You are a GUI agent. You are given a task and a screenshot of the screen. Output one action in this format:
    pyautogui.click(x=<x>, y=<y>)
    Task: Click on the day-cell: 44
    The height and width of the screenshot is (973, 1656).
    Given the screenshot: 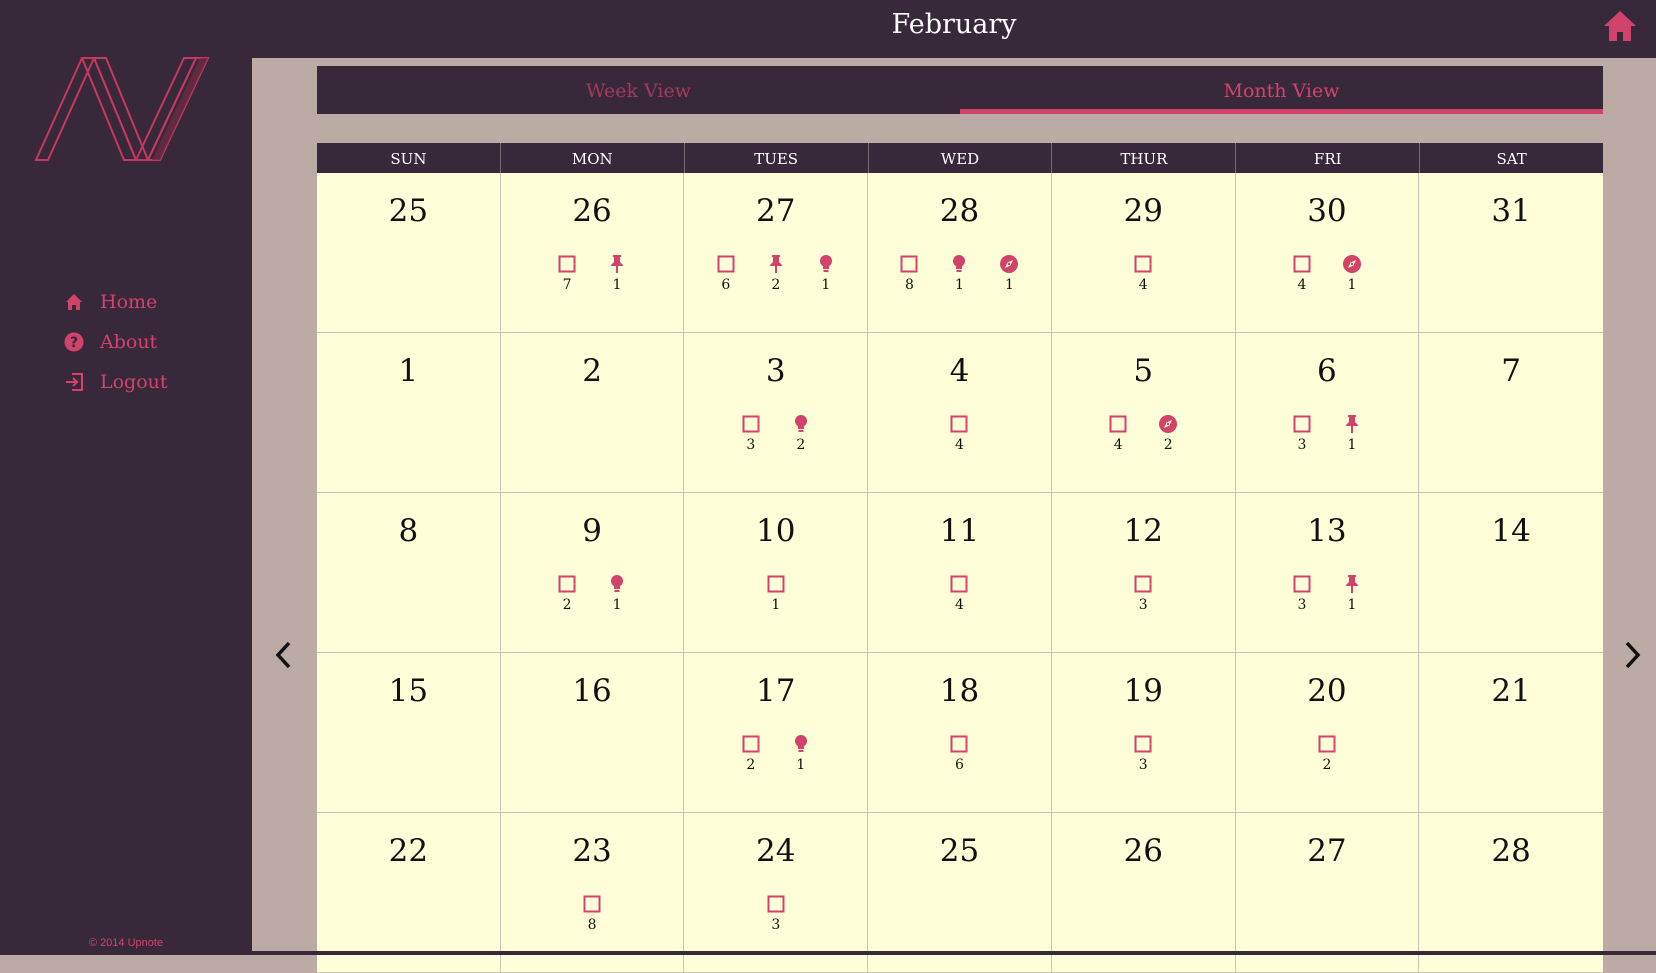 What is the action you would take?
    pyautogui.click(x=960, y=413)
    